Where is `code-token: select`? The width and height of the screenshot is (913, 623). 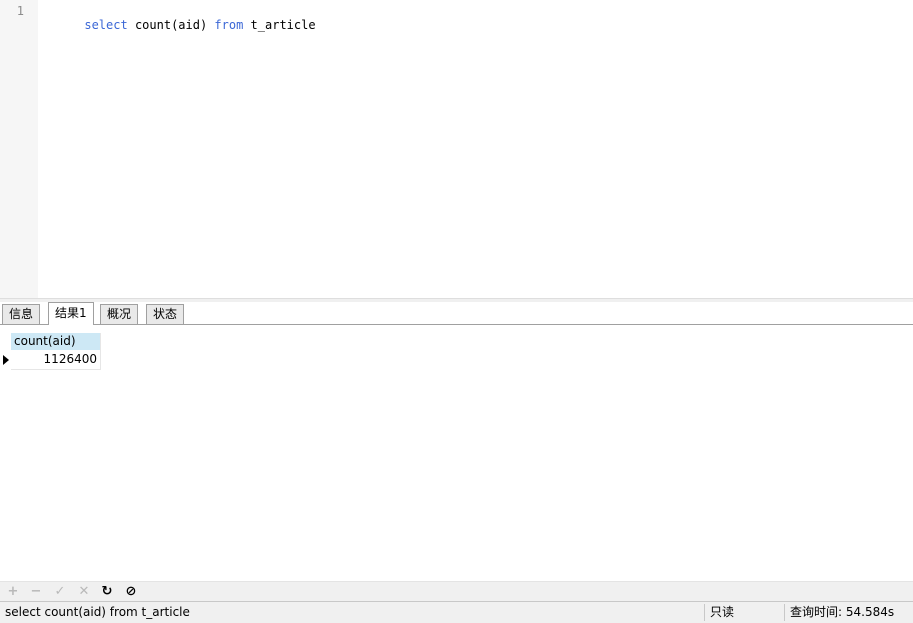
code-token: select is located at coordinates (106, 25).